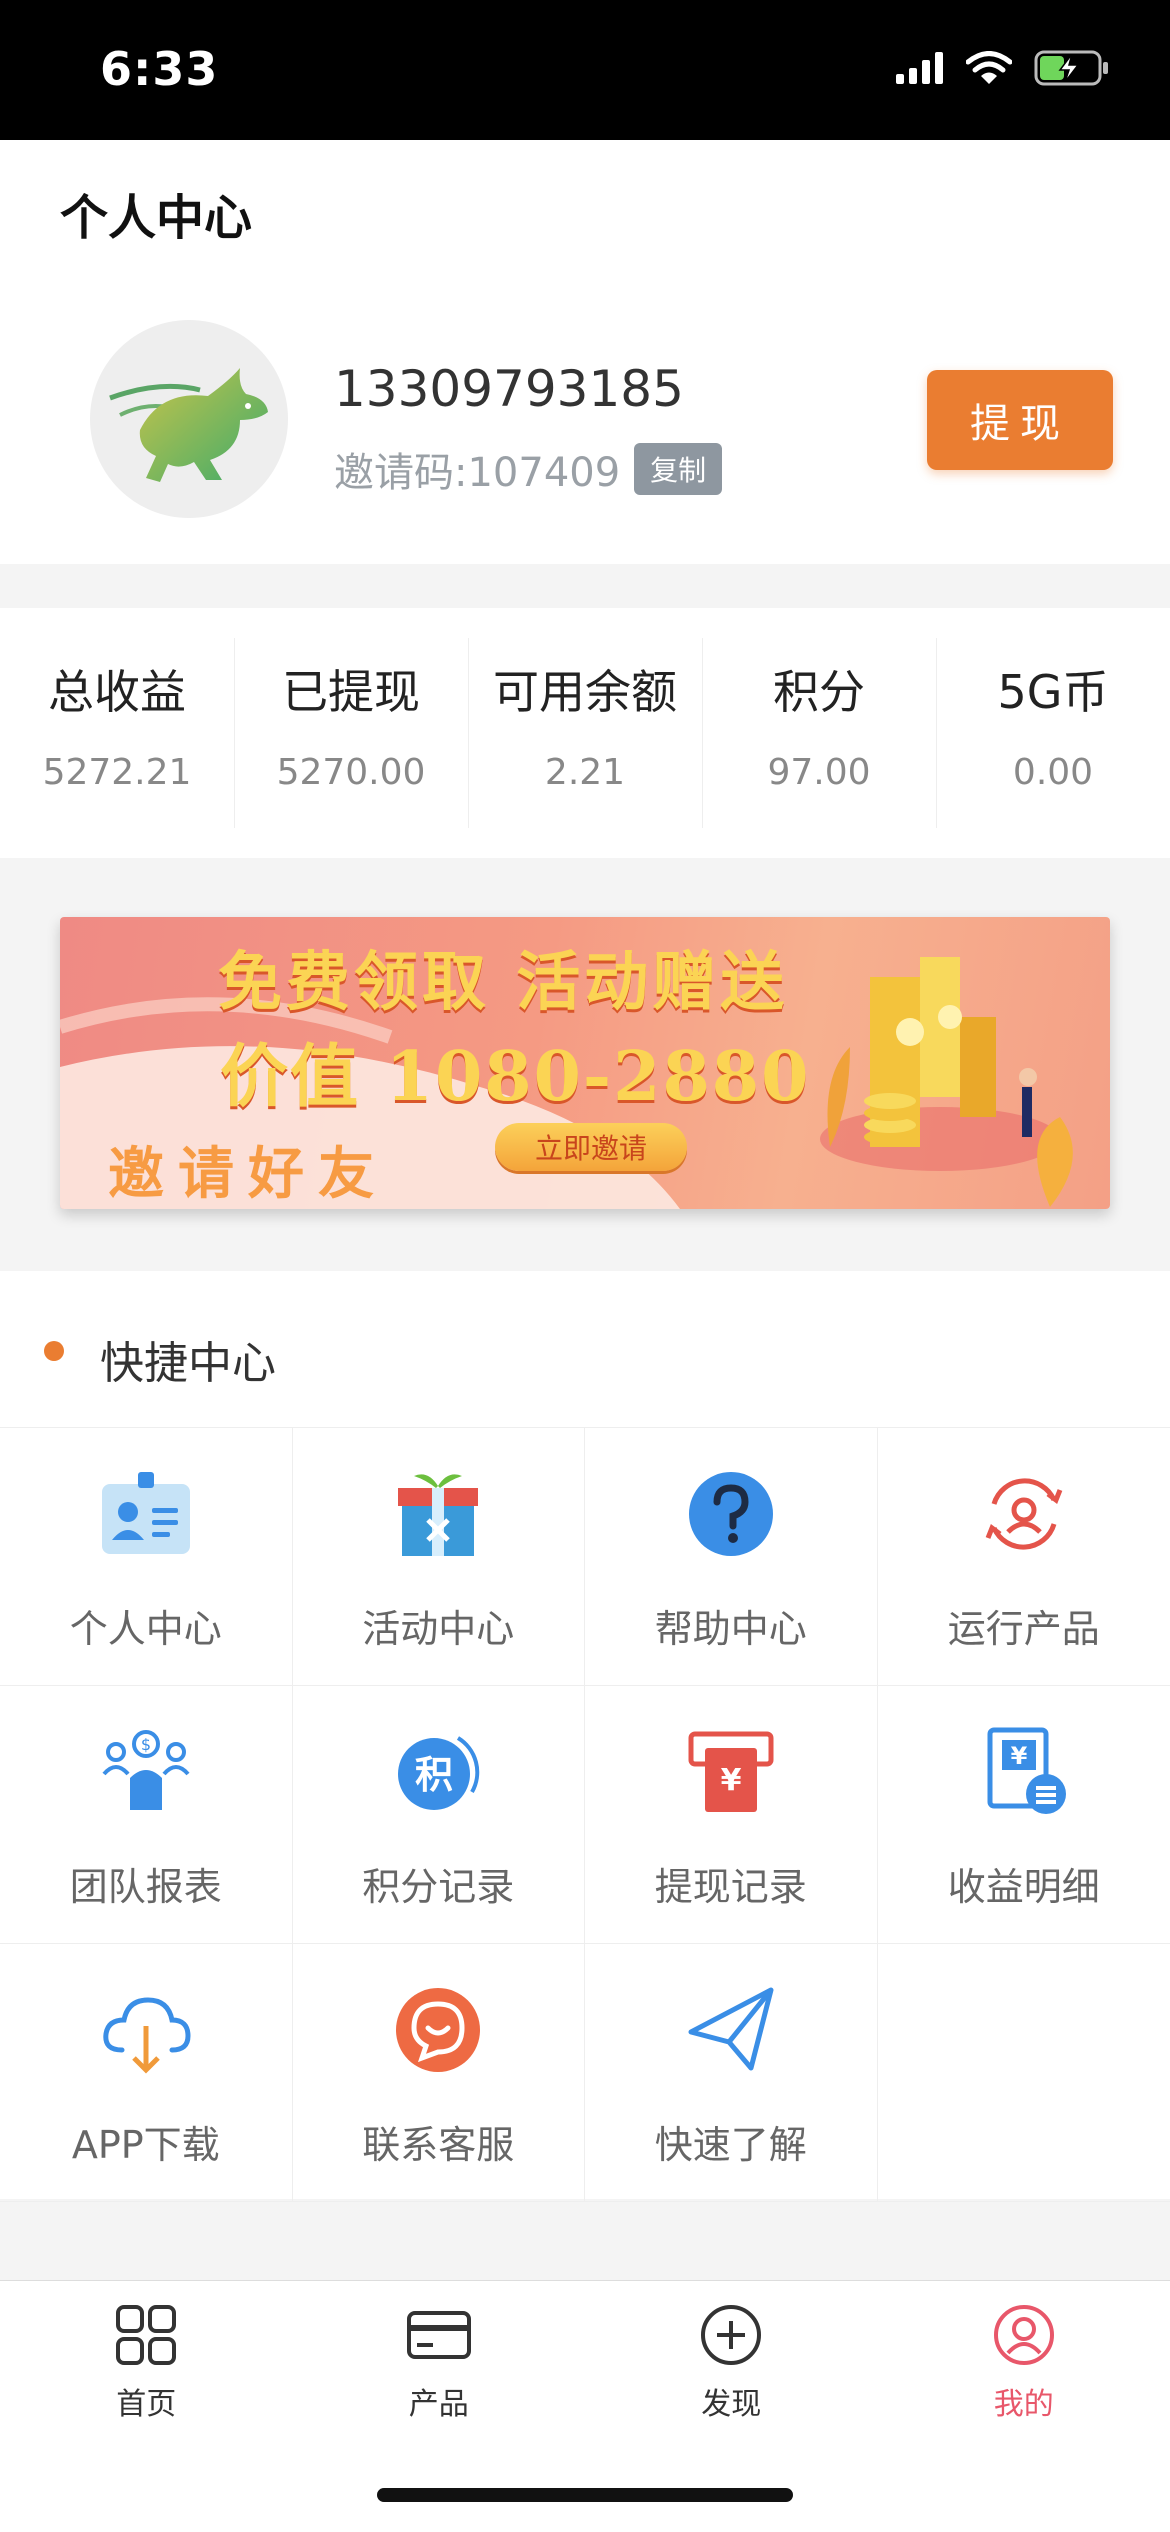 This screenshot has height=2532, width=1170. What do you see at coordinates (147, 2035) in the screenshot?
I see `cloud-download-icon` at bounding box center [147, 2035].